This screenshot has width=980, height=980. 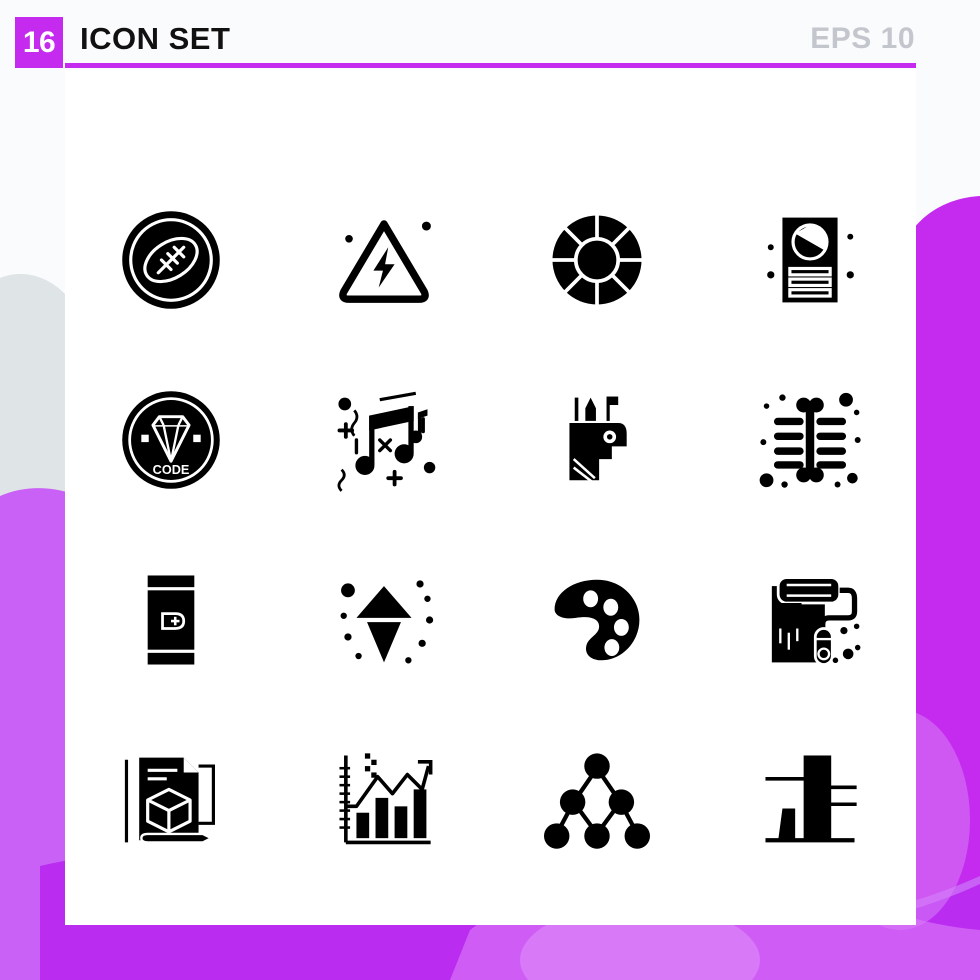 I want to click on code-badge-text: CODE, so click(x=171, y=469).